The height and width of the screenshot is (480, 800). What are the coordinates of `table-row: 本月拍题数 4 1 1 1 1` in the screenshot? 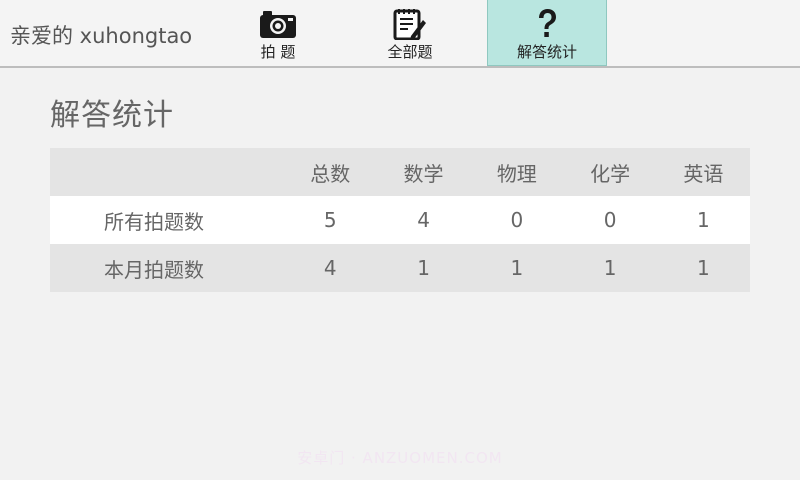 It's located at (400, 268).